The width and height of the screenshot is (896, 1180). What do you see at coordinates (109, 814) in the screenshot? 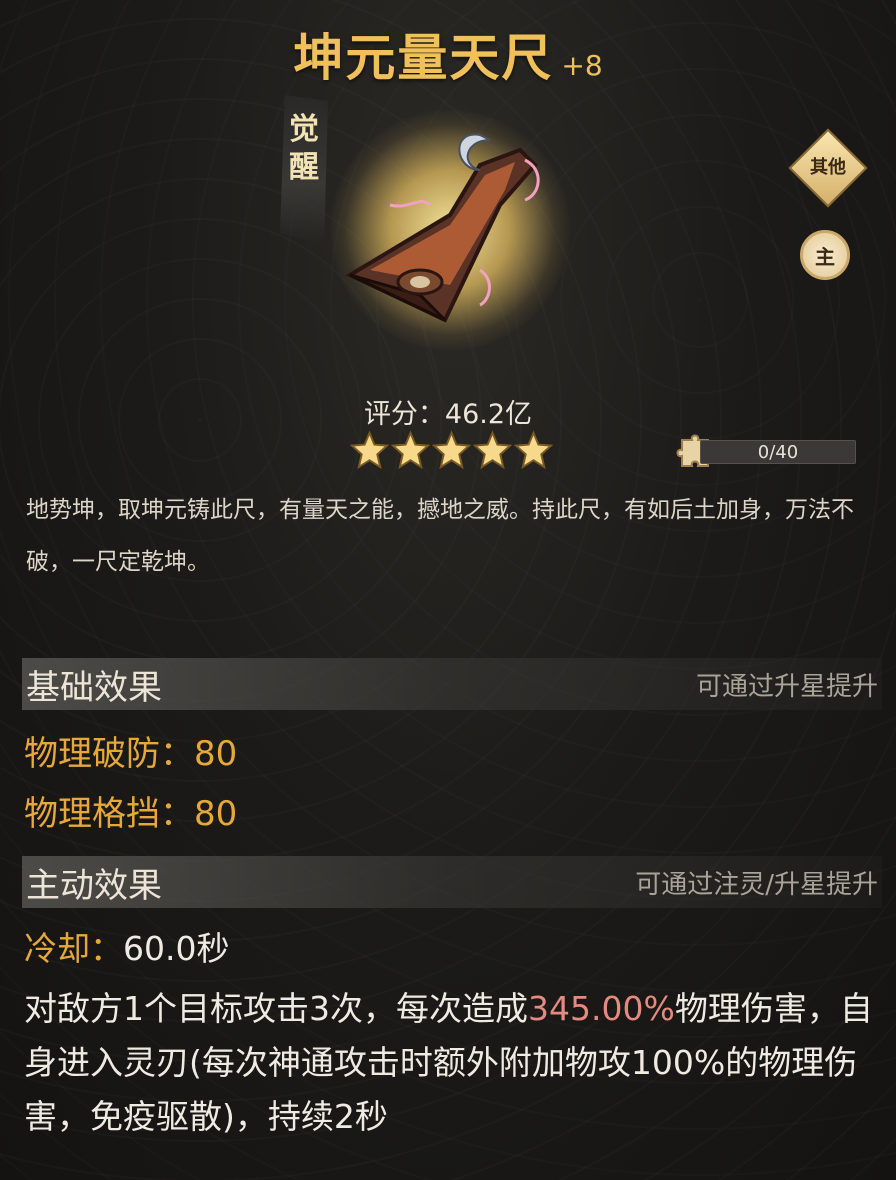
I see `stat-label: 物理格挡：` at bounding box center [109, 814].